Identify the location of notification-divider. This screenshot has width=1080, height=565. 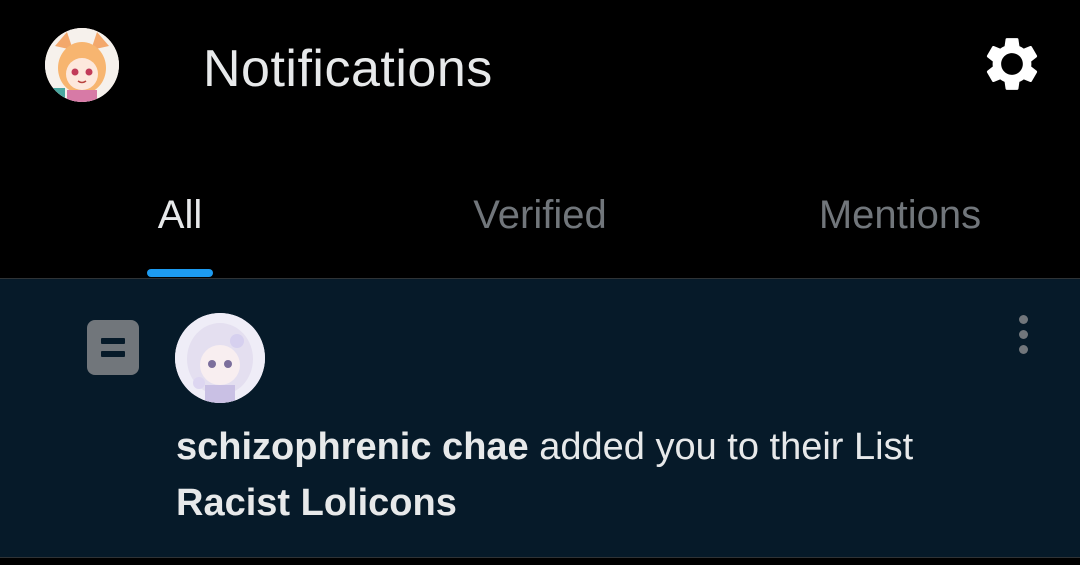
(540, 557).